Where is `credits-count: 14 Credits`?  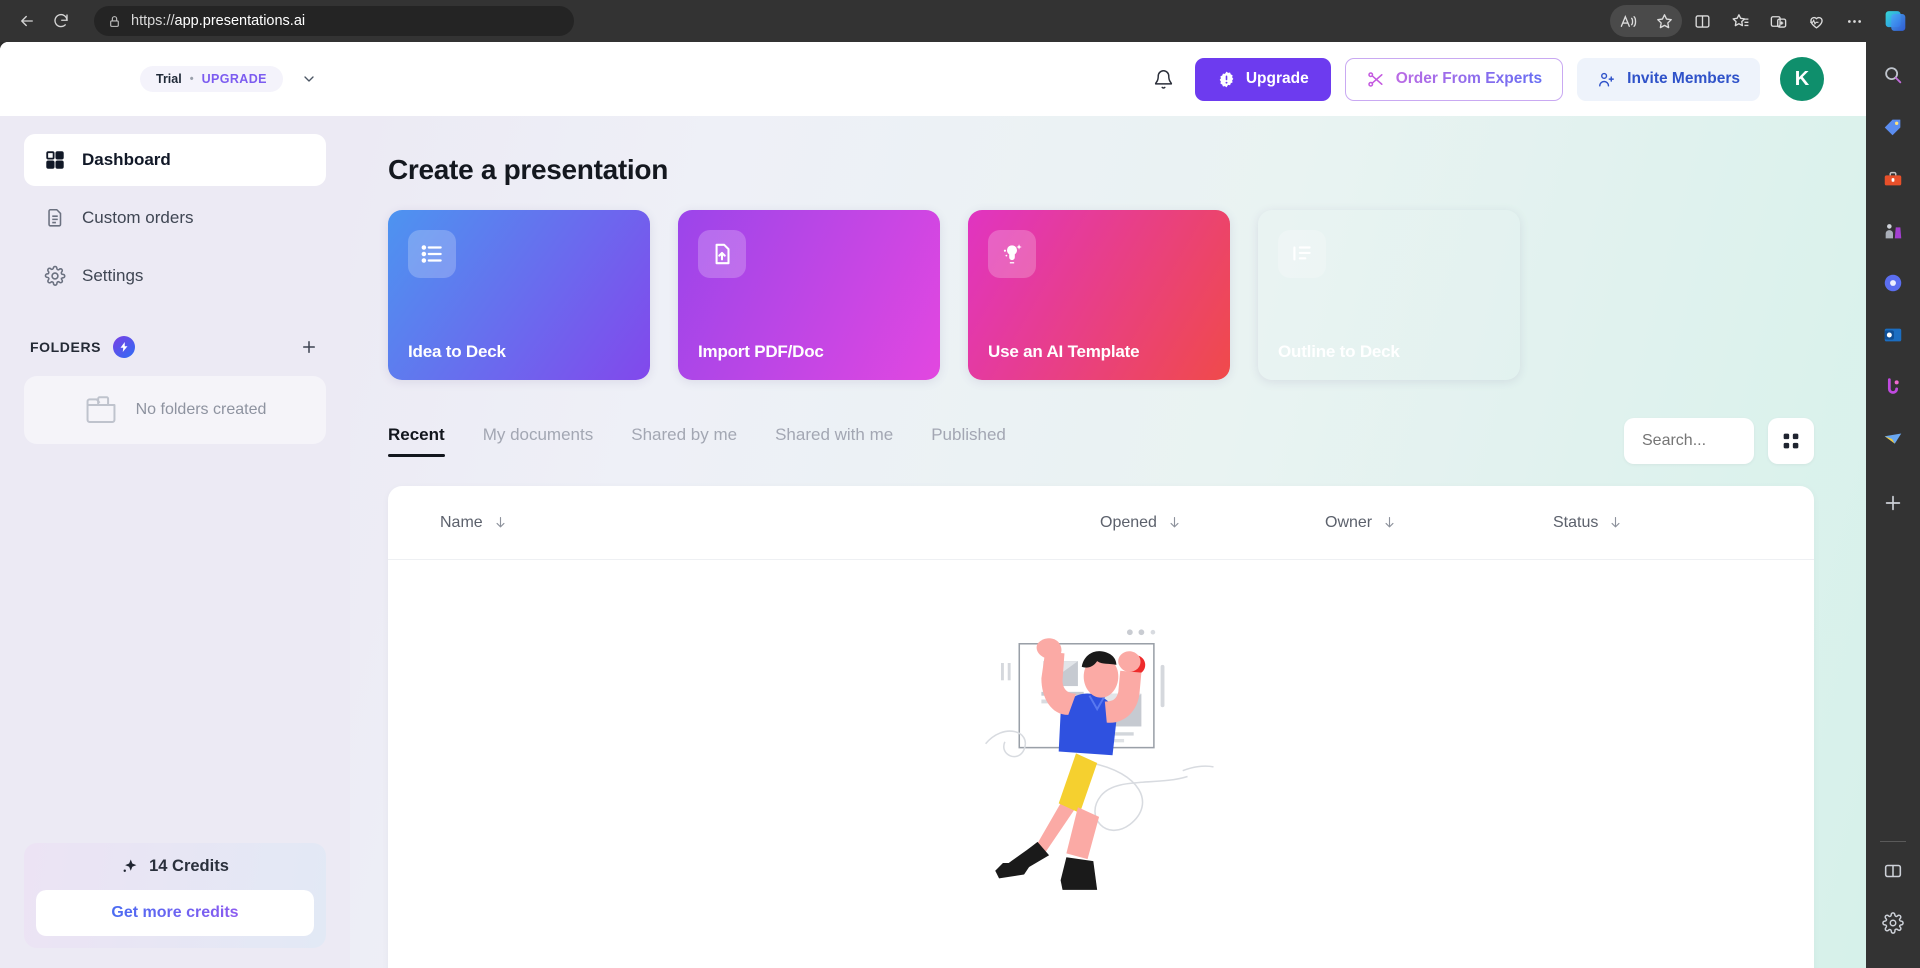 credits-count: 14 Credits is located at coordinates (175, 873).